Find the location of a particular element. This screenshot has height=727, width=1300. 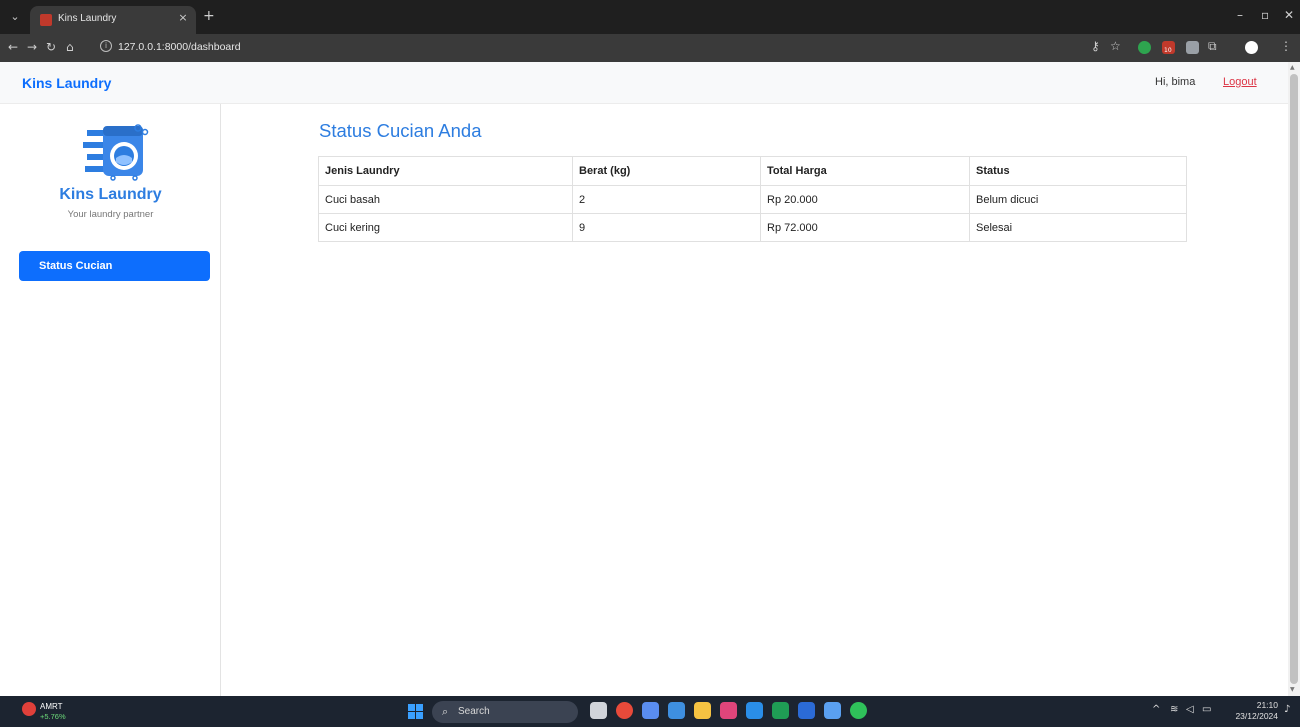

chrome-icon is located at coordinates (624, 710).